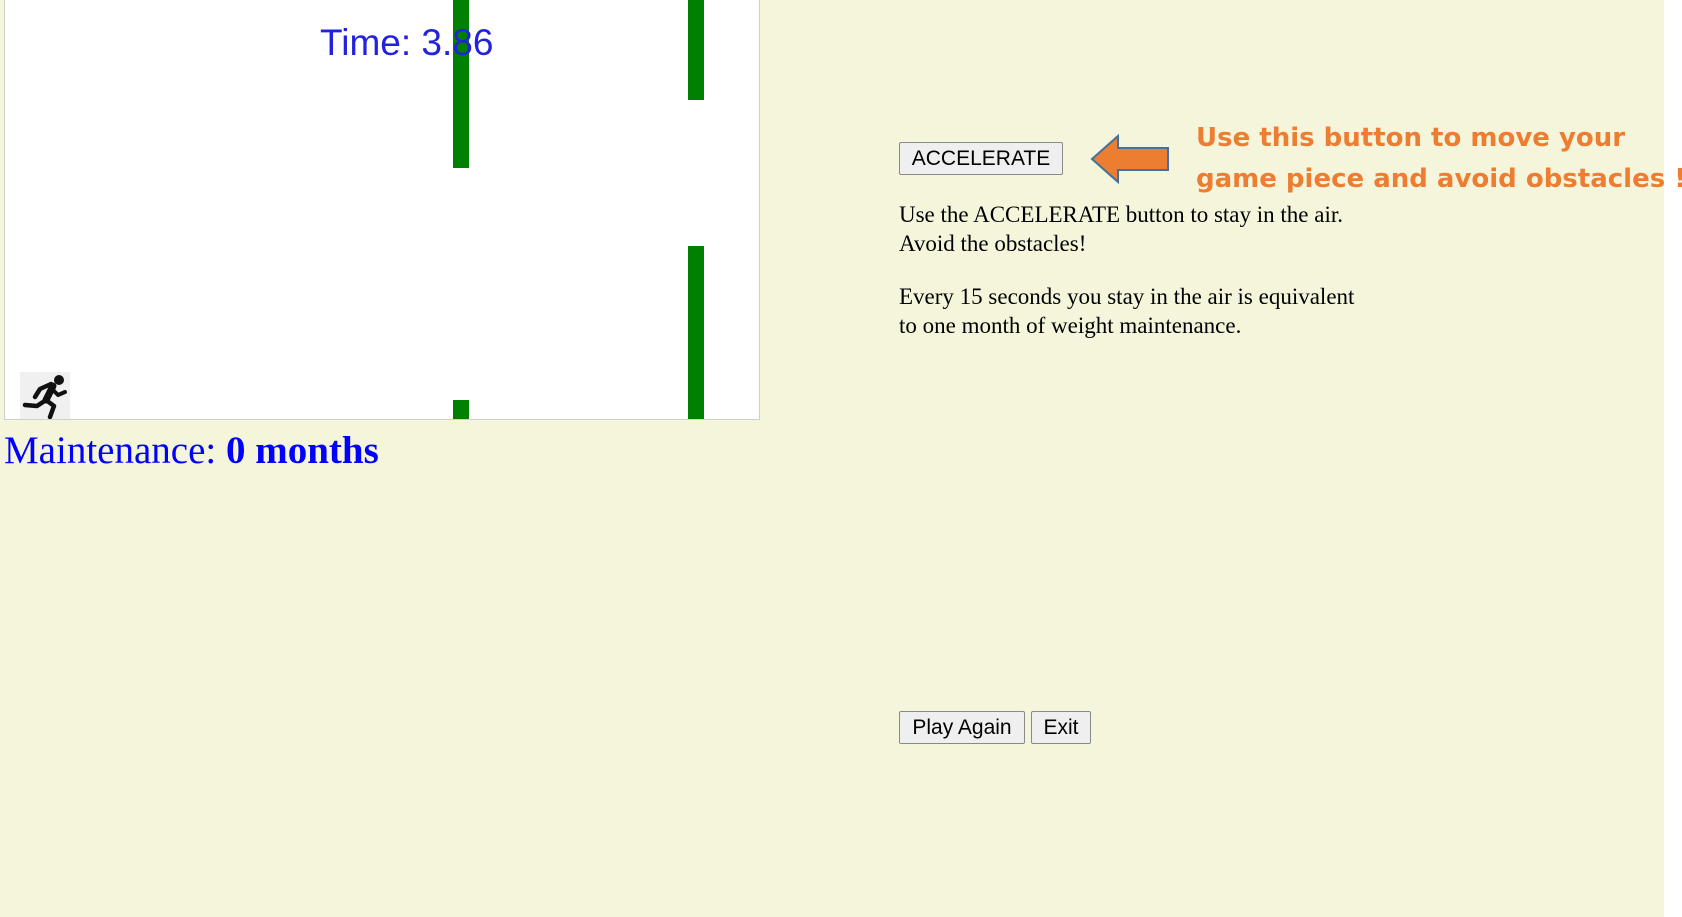 This screenshot has height=917, width=1682. Describe the element at coordinates (1439, 179) in the screenshot. I see `hint-line-2: game piece and avoid obstacles !` at that location.